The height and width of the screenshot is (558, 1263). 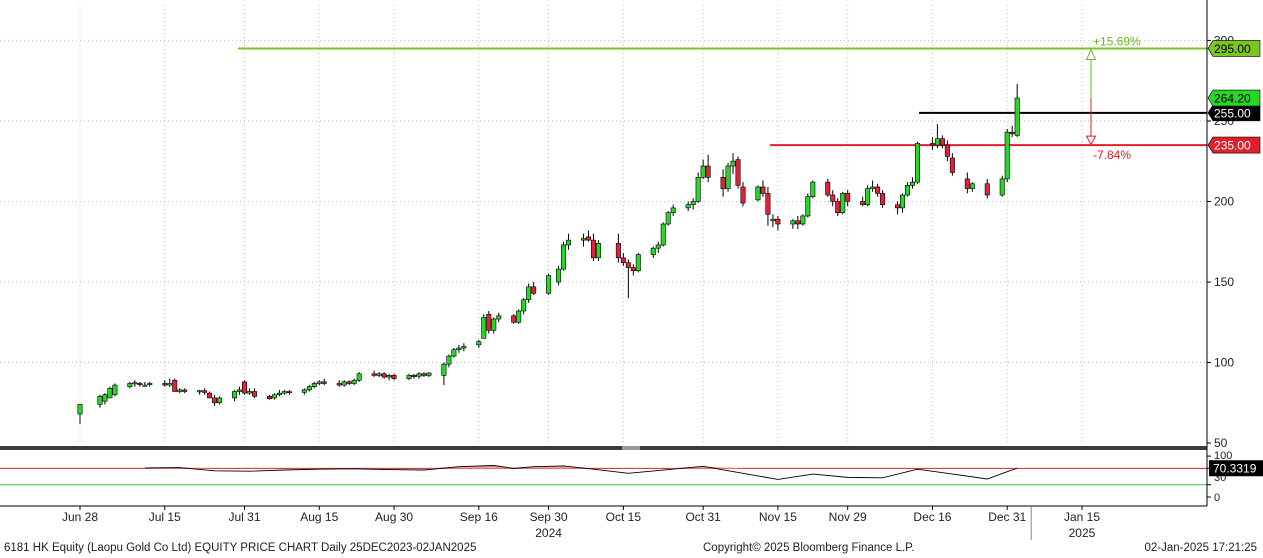 What do you see at coordinates (1082, 517) in the screenshot?
I see `time-tick-label: Jan 15` at bounding box center [1082, 517].